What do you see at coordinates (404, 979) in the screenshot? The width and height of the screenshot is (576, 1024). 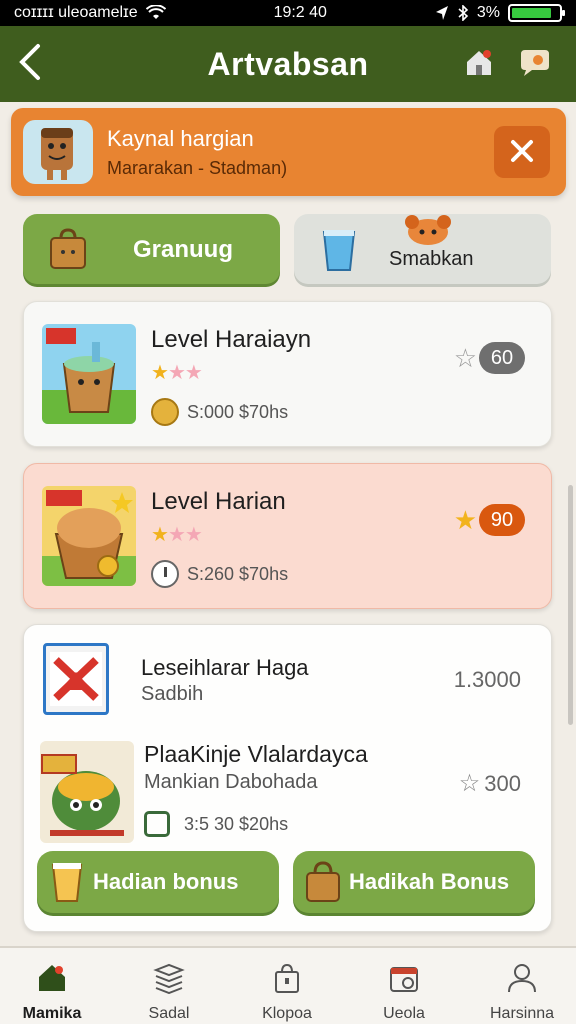 I see `calendar-icon` at bounding box center [404, 979].